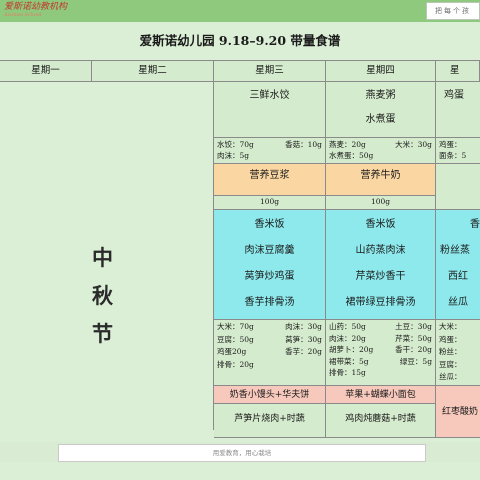  What do you see at coordinates (347, 326) in the screenshot?
I see `ingredient: 山药：50g` at bounding box center [347, 326].